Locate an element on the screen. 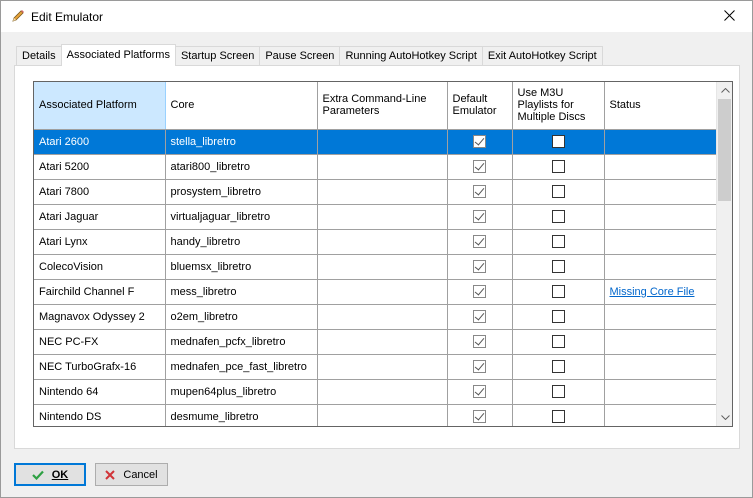 The width and height of the screenshot is (753, 498). scroll-up-arrow-icon is located at coordinates (724, 90).